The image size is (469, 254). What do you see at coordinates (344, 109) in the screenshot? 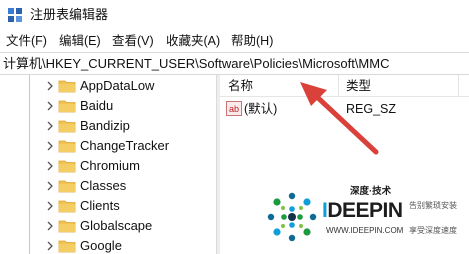
I see `value-row-default: ab (默认) REG_SZ` at bounding box center [344, 109].